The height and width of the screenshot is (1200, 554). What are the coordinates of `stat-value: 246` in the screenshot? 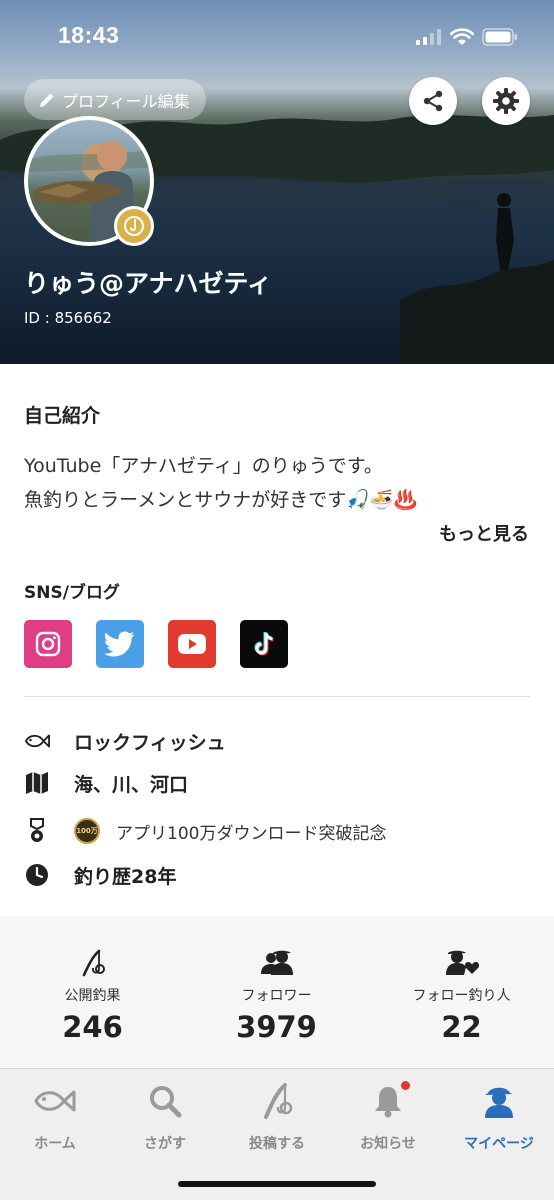 It's located at (92, 1027).